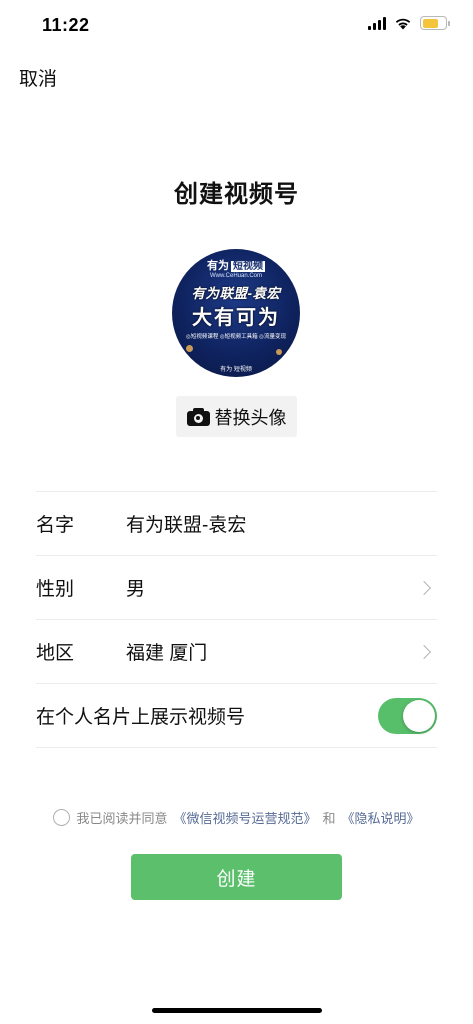  Describe the element at coordinates (66, 25) in the screenshot. I see `status-time: 11:22` at that location.